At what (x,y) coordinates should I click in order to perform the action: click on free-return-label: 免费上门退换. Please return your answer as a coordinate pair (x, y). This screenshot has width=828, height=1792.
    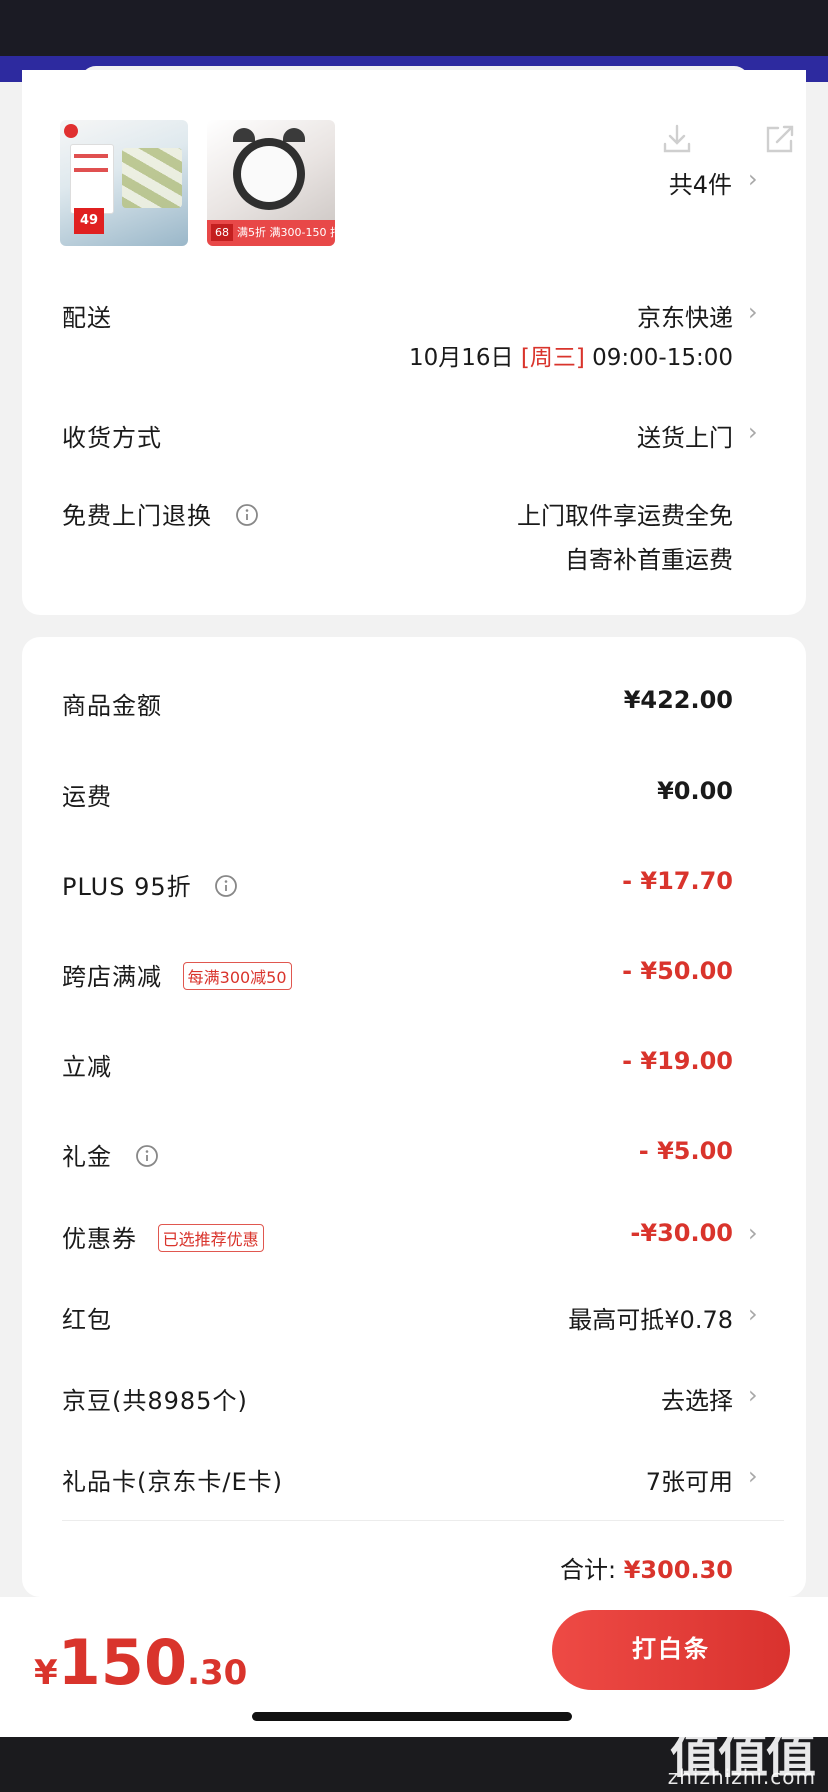
    Looking at the image, I should click on (137, 516).